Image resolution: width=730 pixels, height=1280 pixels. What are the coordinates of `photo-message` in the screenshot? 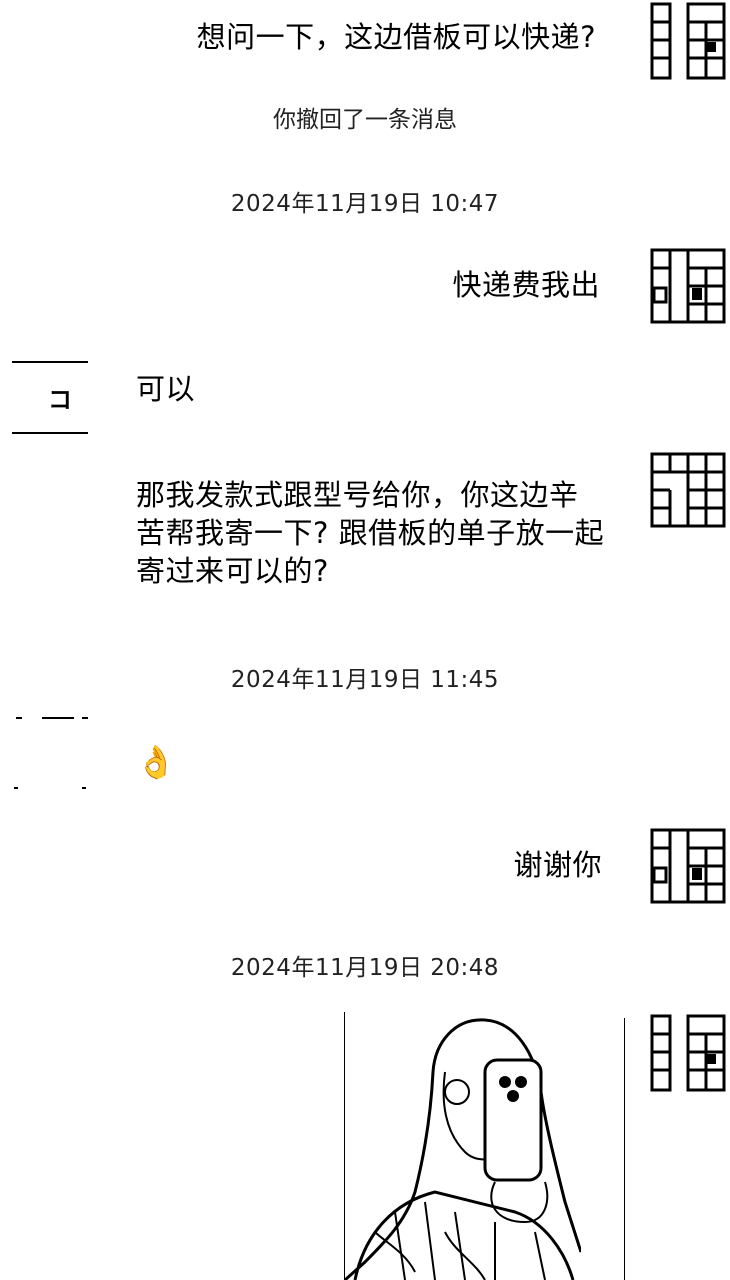 It's located at (462, 1146).